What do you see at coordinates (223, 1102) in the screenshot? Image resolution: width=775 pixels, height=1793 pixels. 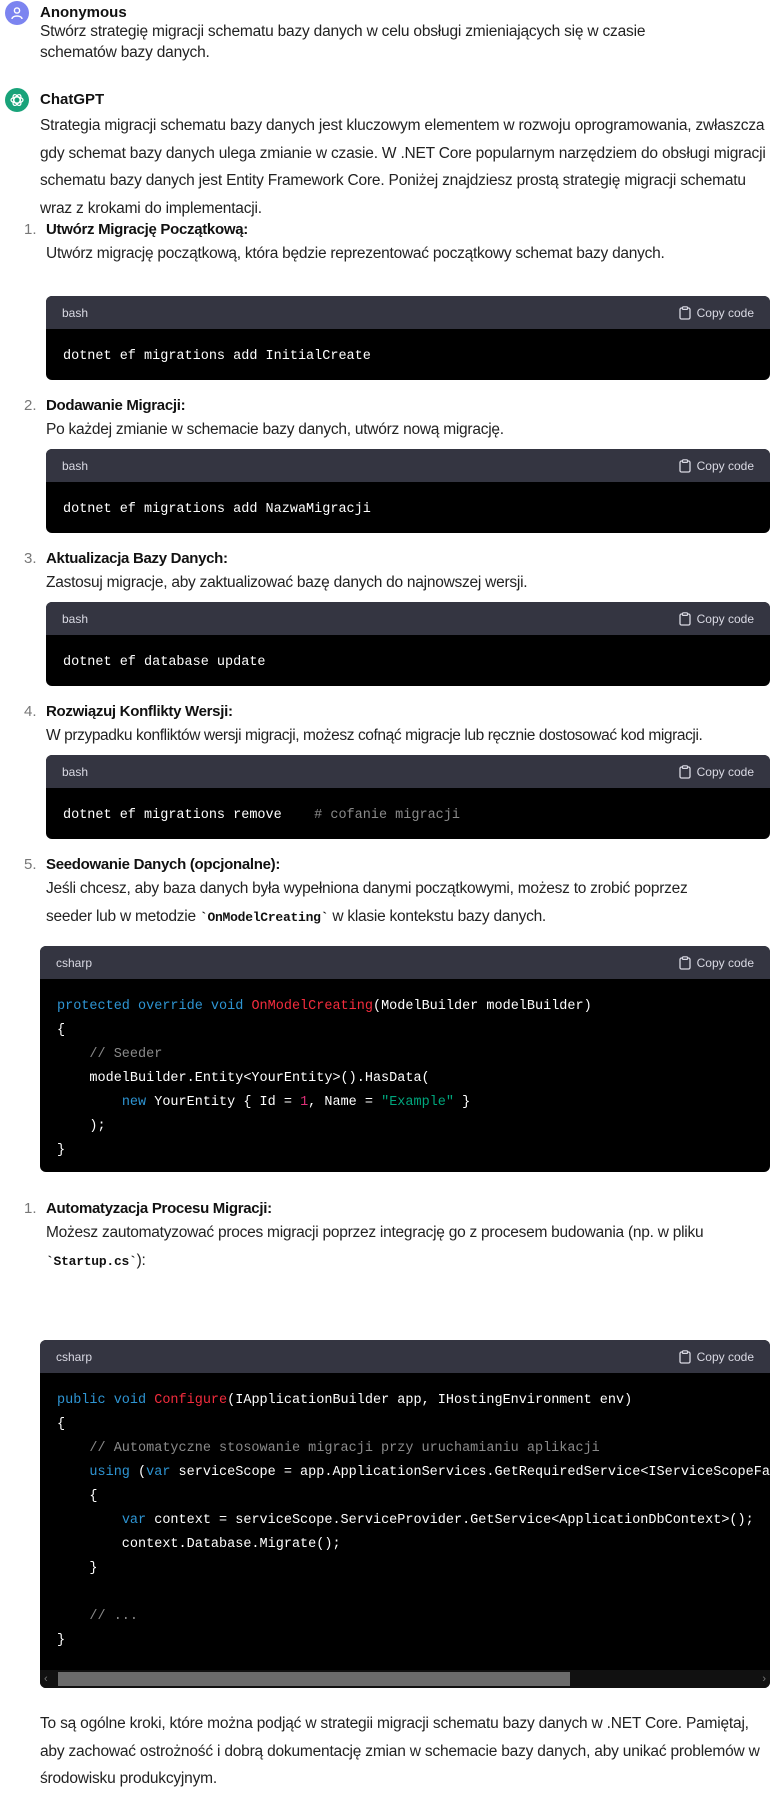 I see `code-text: YourEntity { Id =` at bounding box center [223, 1102].